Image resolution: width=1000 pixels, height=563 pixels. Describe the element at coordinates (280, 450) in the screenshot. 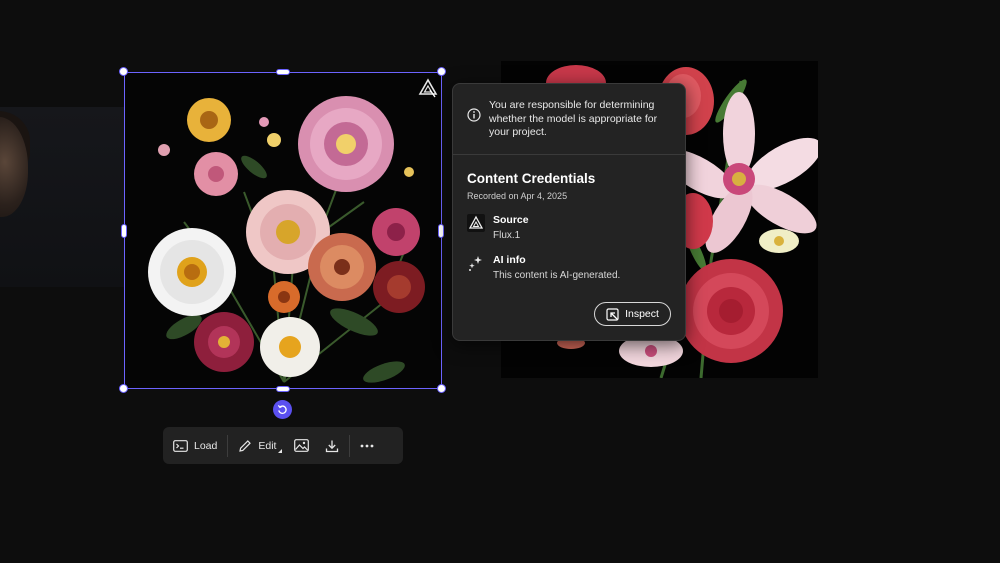

I see `dropdown-corner-icon` at that location.